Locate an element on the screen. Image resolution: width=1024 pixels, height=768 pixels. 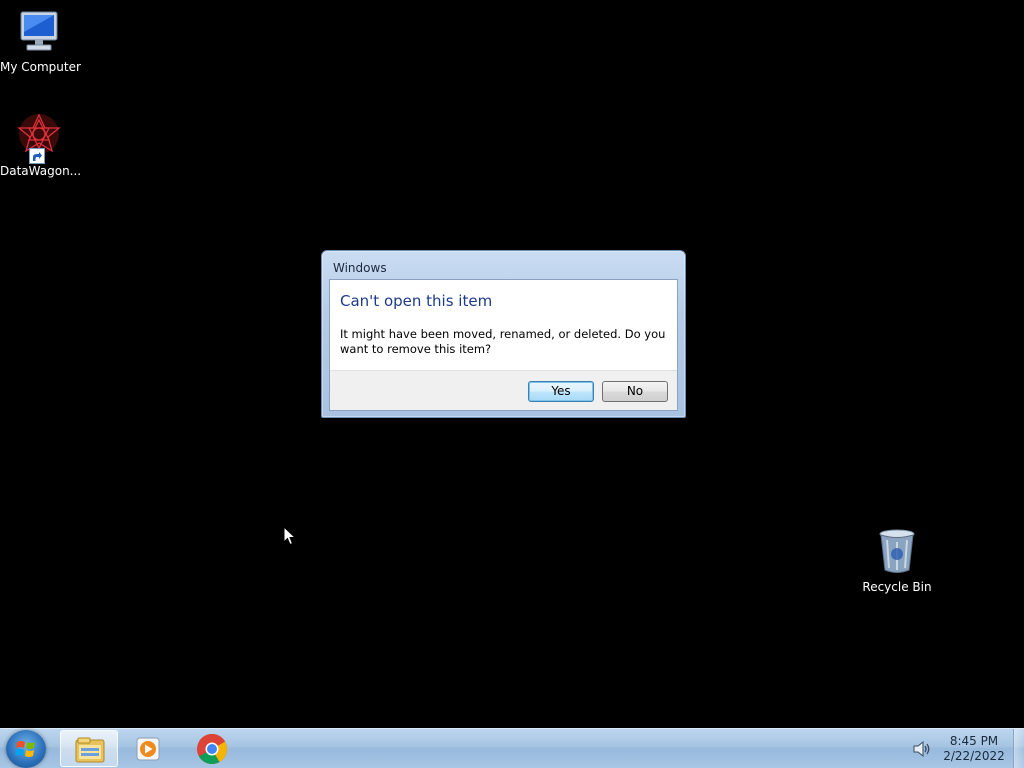
mouse-cursor-icon is located at coordinates (290, 535).